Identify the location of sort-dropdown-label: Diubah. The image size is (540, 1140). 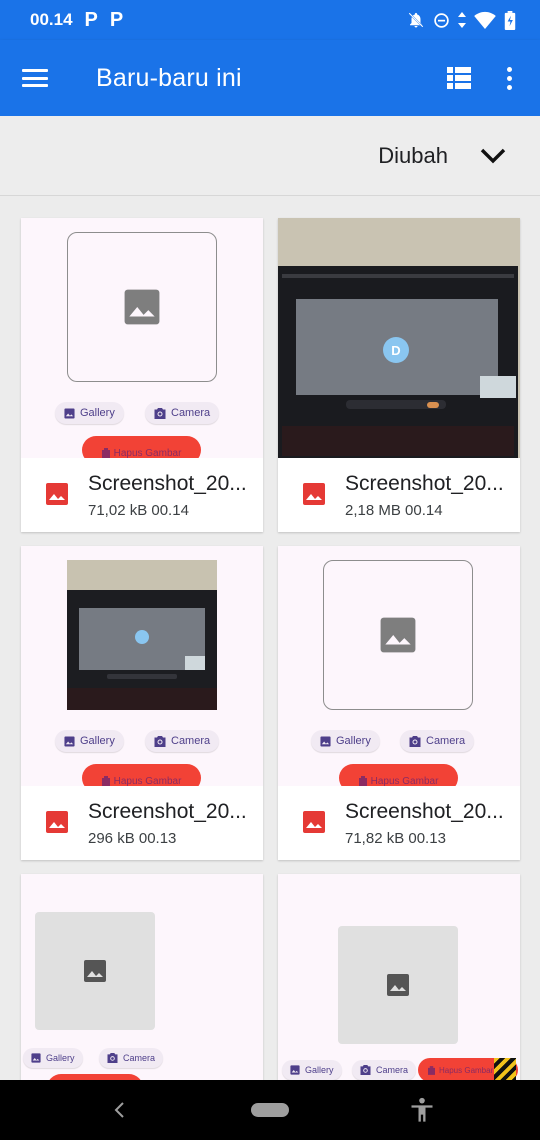
(413, 156).